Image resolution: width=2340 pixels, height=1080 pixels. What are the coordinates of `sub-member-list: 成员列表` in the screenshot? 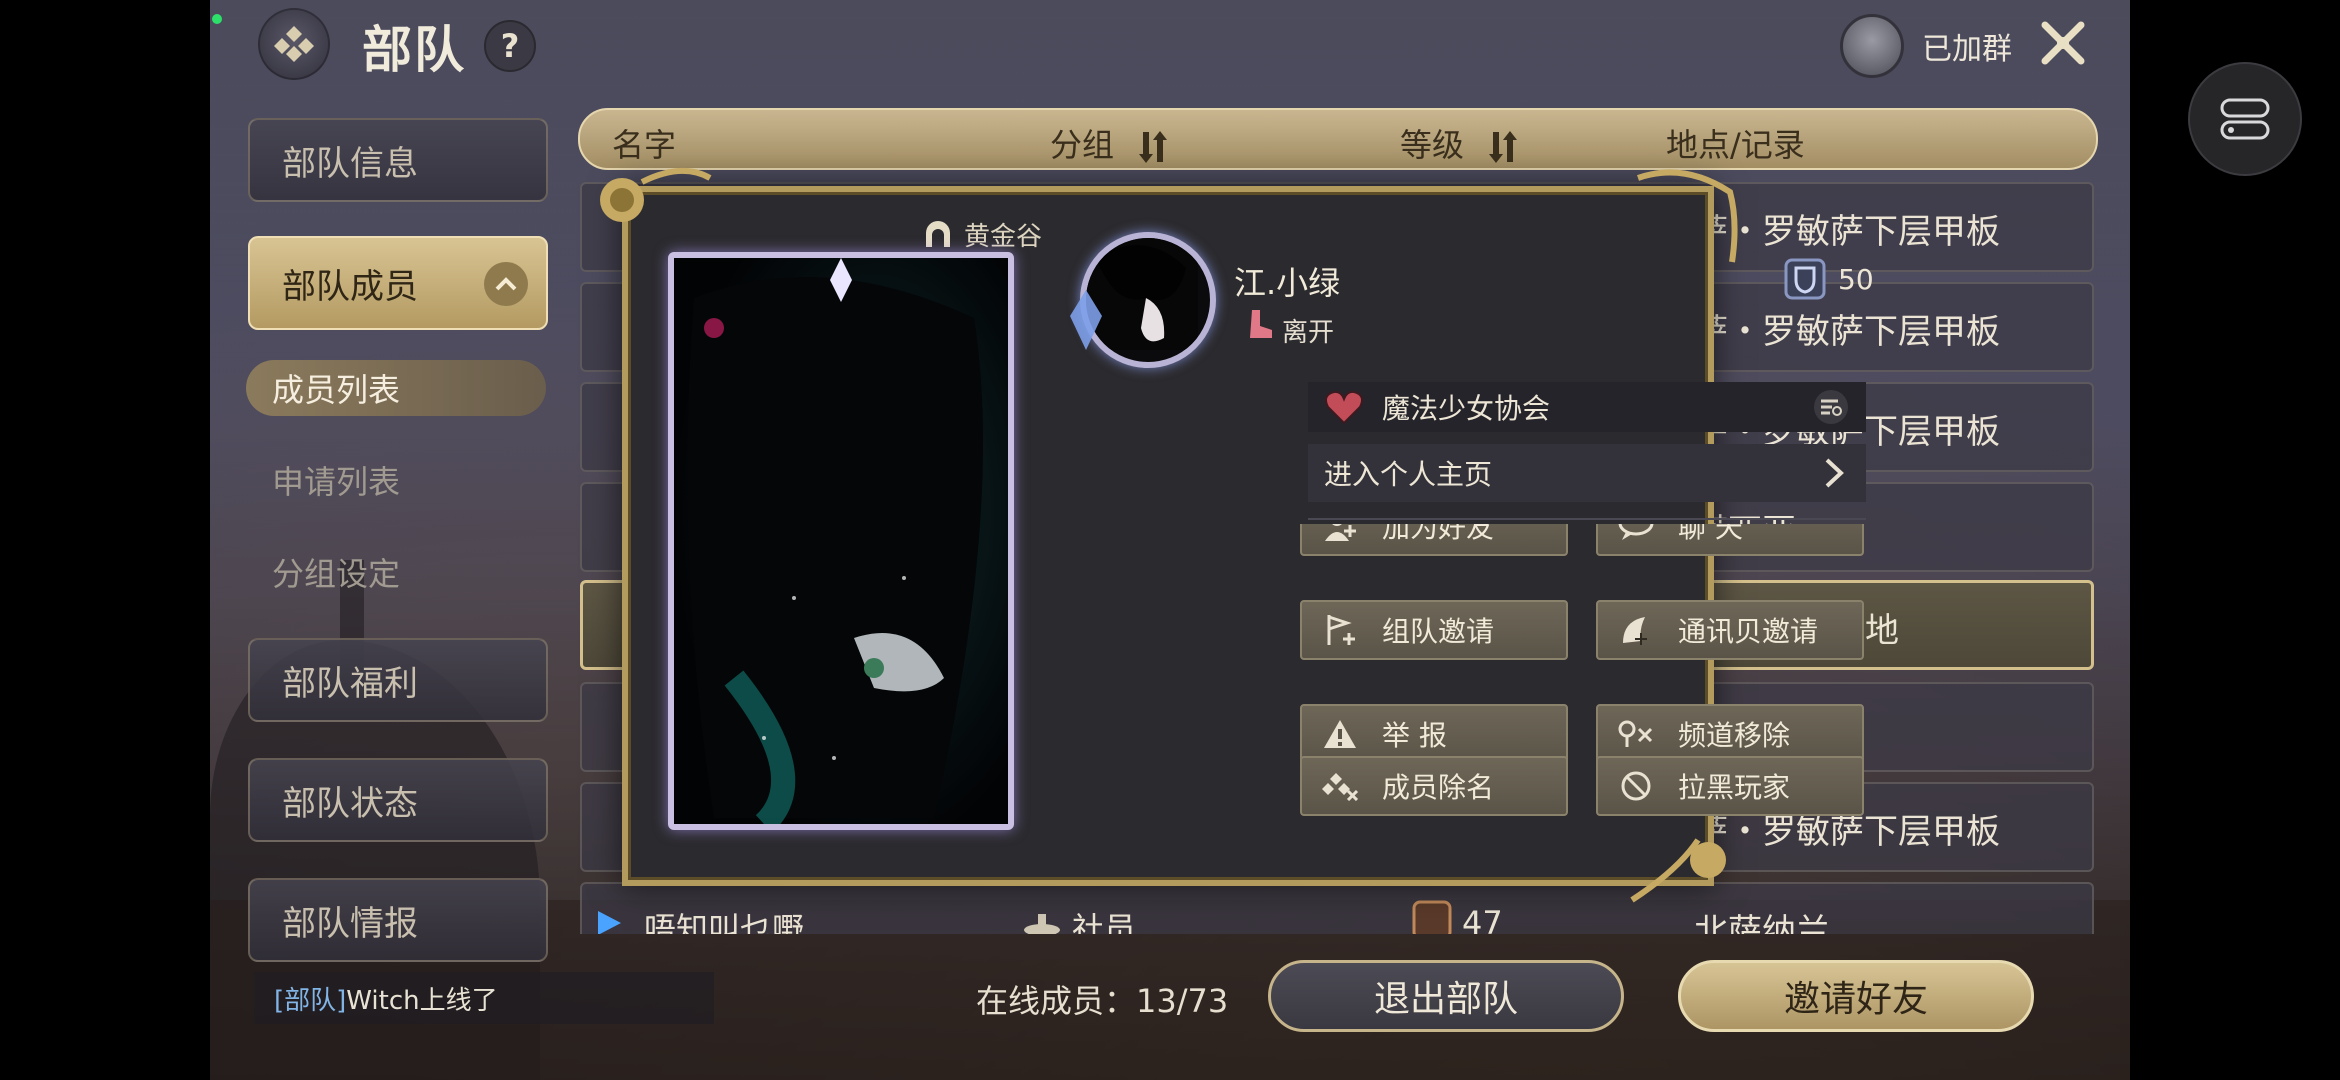 It's located at (396, 388).